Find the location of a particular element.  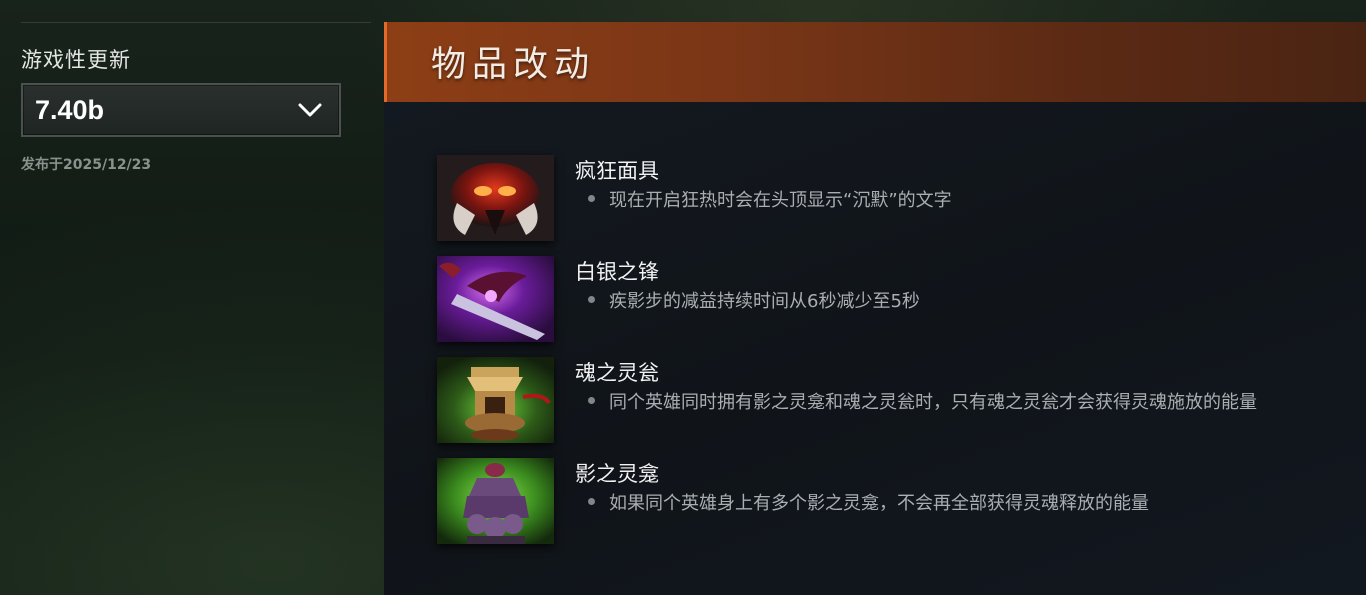

urn-of-shadows-icon is located at coordinates (495, 501).